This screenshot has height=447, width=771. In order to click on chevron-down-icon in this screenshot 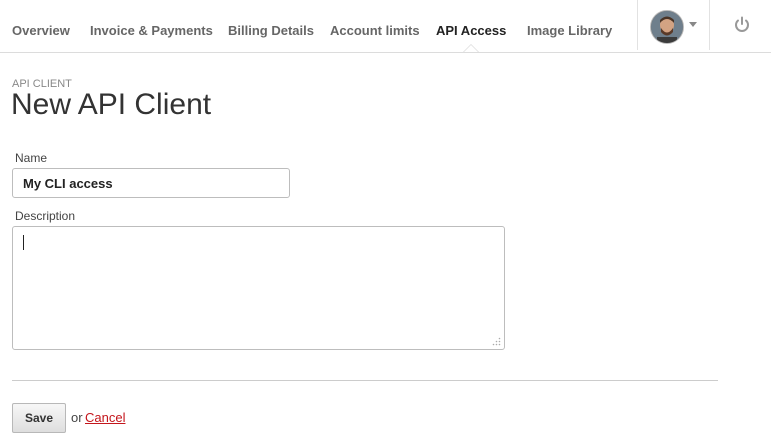, I will do `click(693, 24)`.